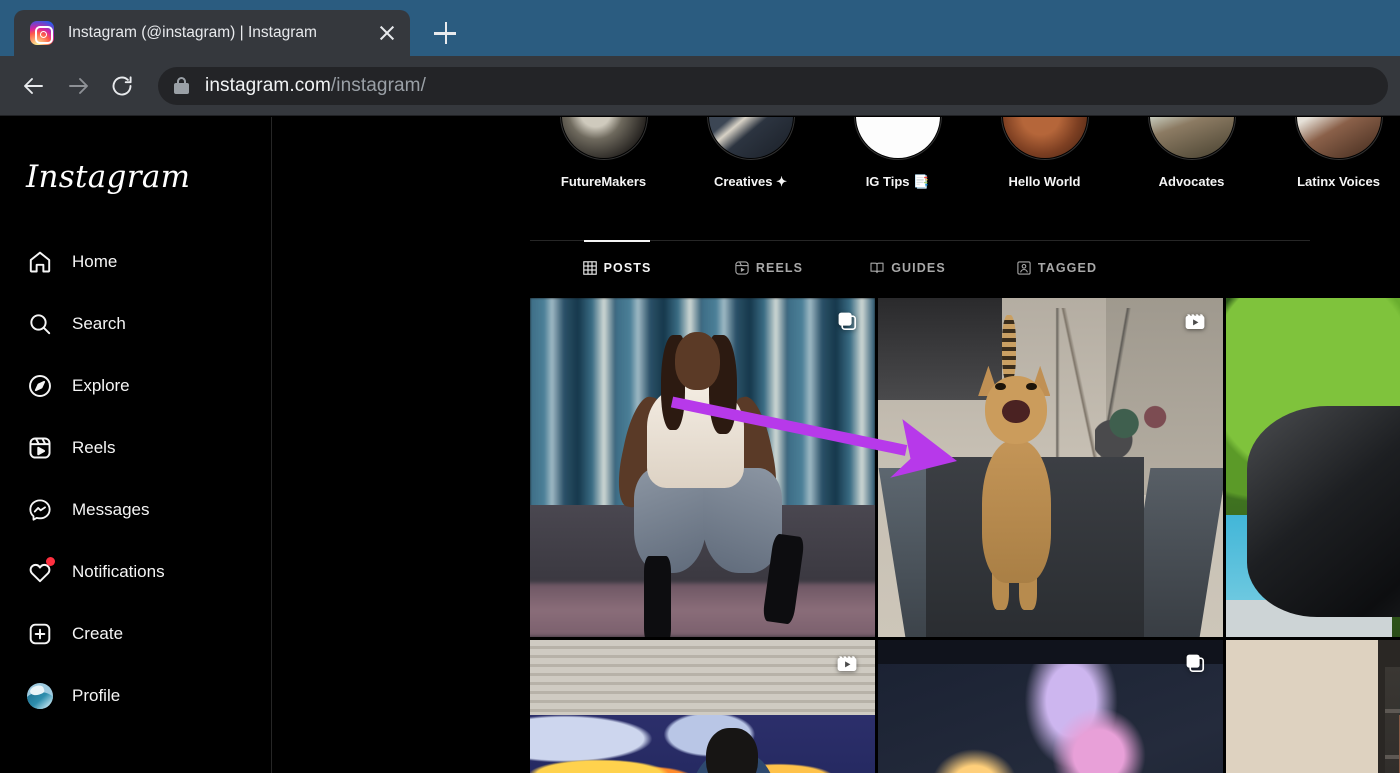 Image resolution: width=1400 pixels, height=773 pixels. What do you see at coordinates (98, 633) in the screenshot?
I see `sidebar-item-label: Create` at bounding box center [98, 633].